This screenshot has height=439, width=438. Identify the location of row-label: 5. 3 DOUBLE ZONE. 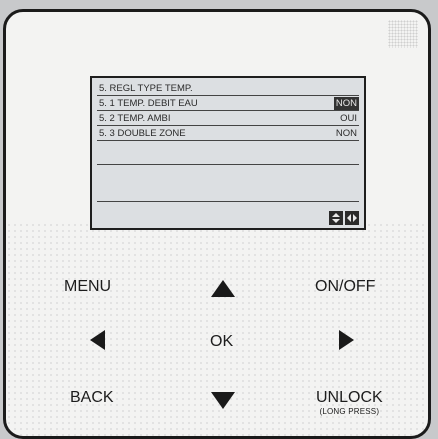
(142, 133).